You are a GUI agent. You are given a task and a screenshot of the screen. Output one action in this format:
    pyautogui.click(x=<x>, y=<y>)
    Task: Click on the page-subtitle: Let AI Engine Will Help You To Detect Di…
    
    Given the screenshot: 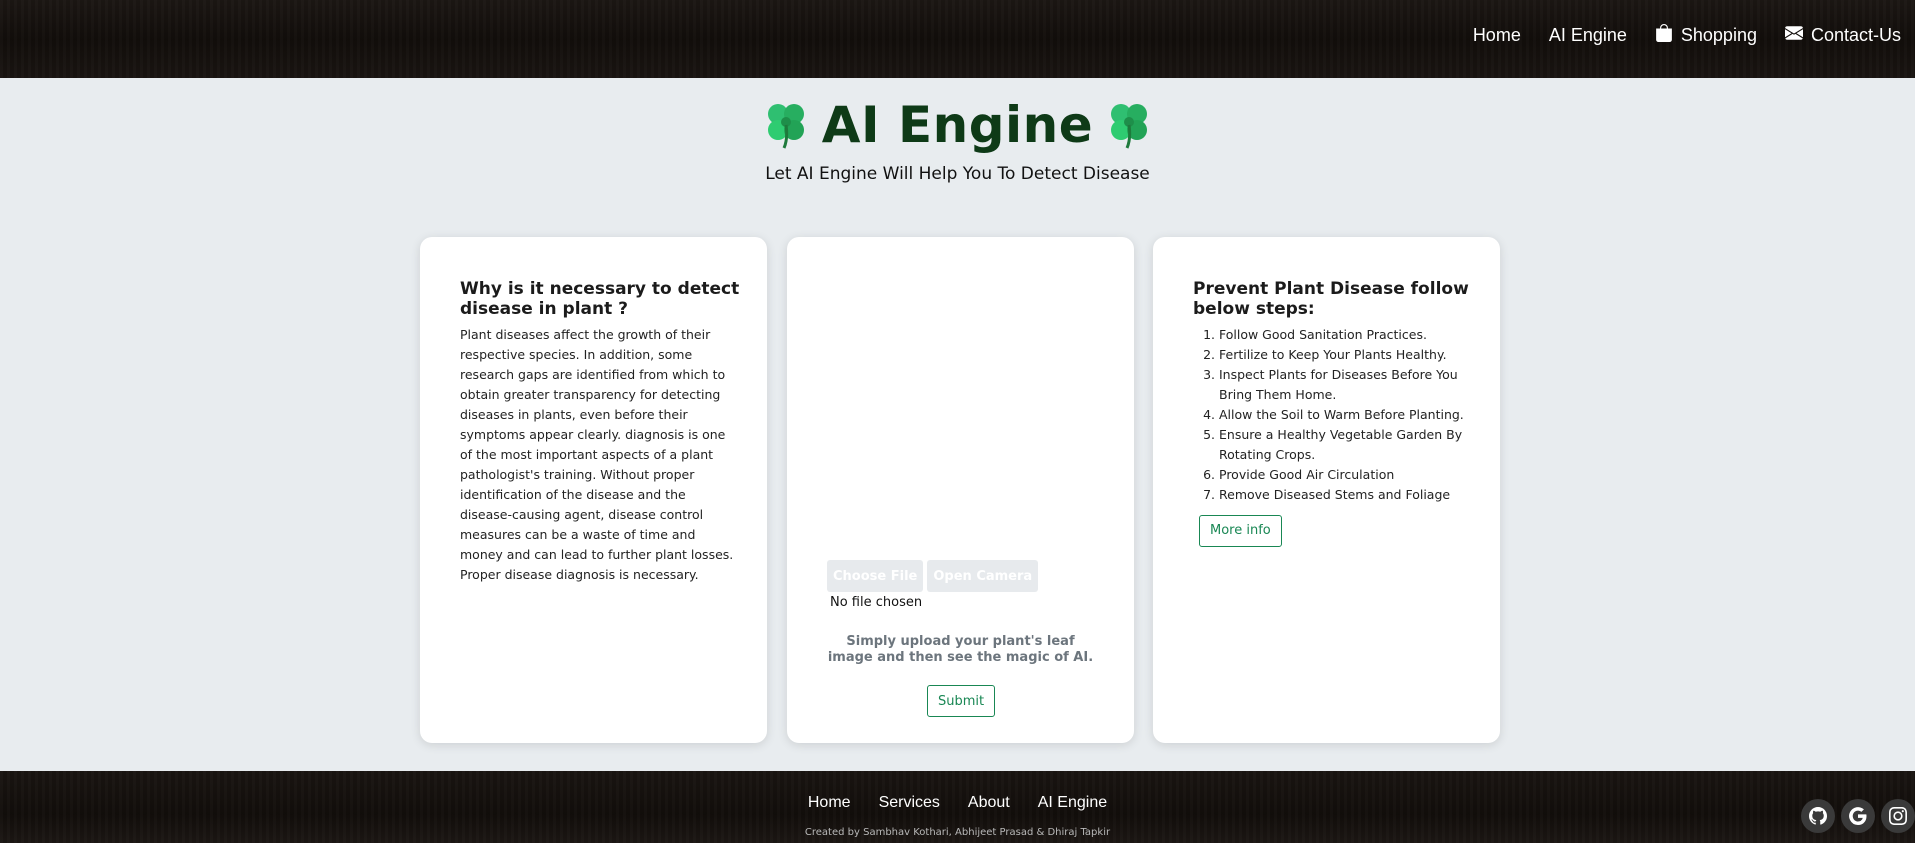 What is the action you would take?
    pyautogui.click(x=957, y=174)
    